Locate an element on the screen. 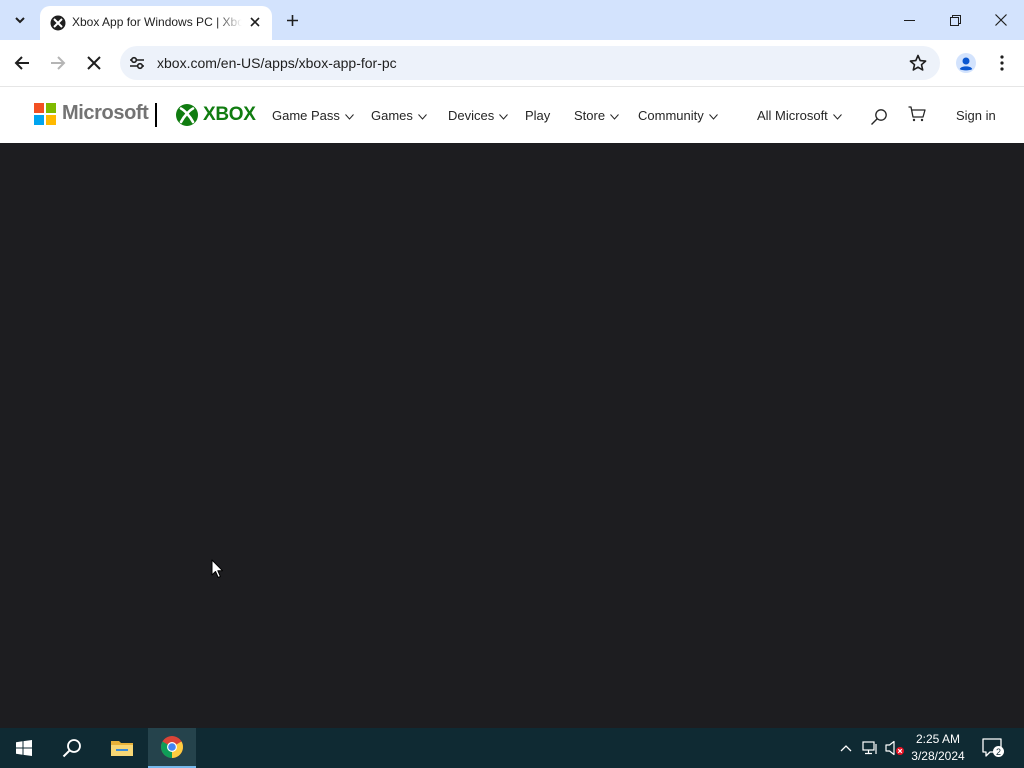 This screenshot has width=1024, height=768. tab-title: Xbox App for Windows PC | Xbox is located at coordinates (157, 22).